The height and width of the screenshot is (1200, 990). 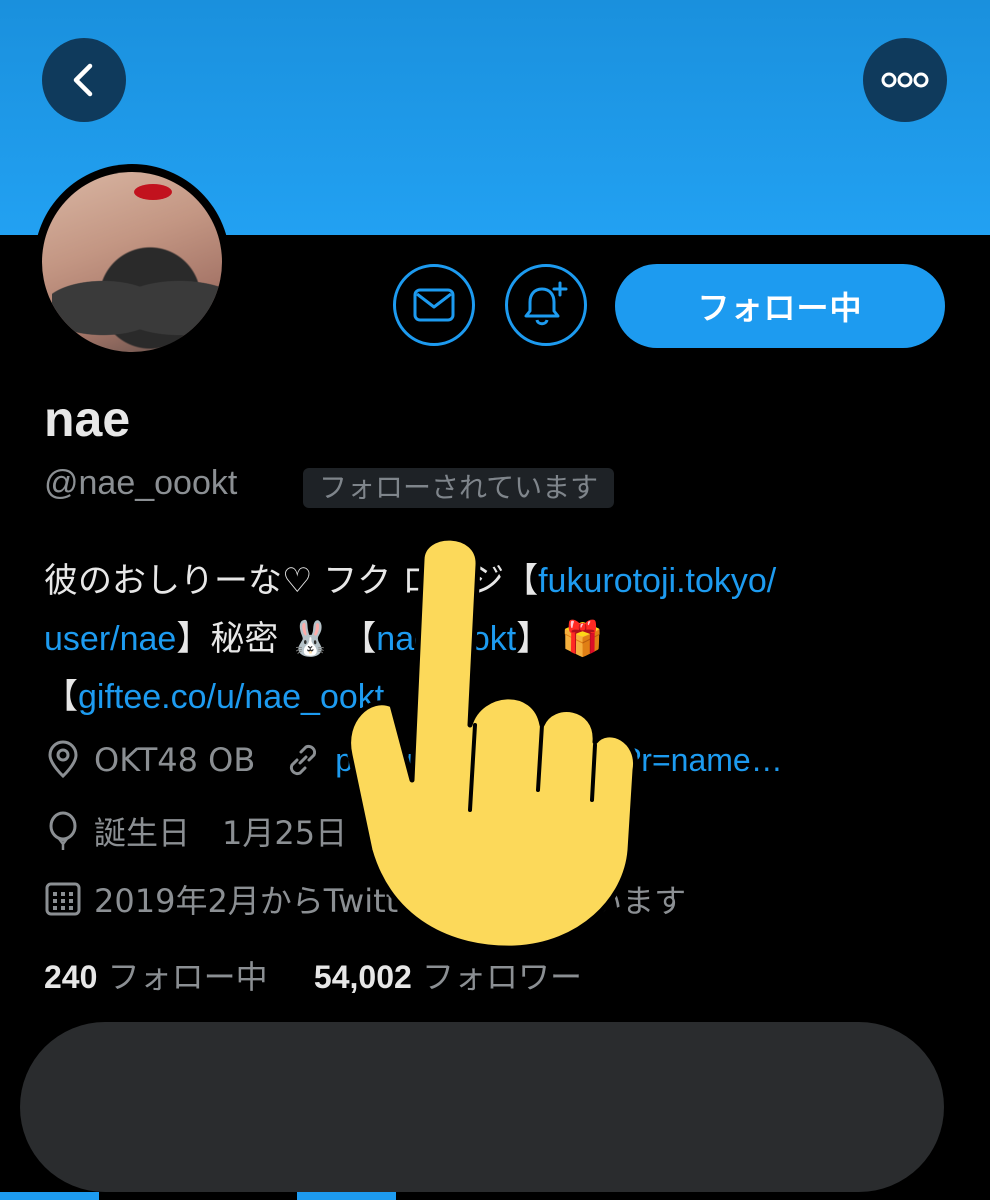 I want to click on more-button, so click(x=905, y=80).